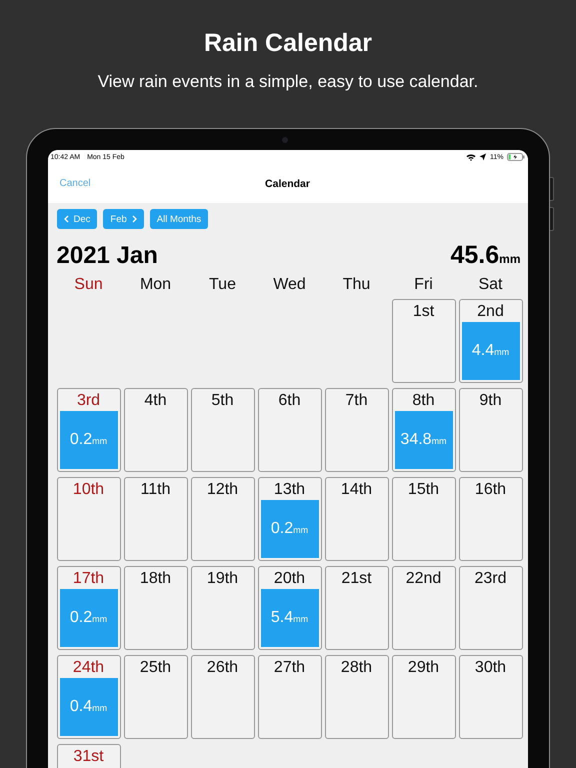  What do you see at coordinates (356, 400) in the screenshot?
I see `day-label: 7th` at bounding box center [356, 400].